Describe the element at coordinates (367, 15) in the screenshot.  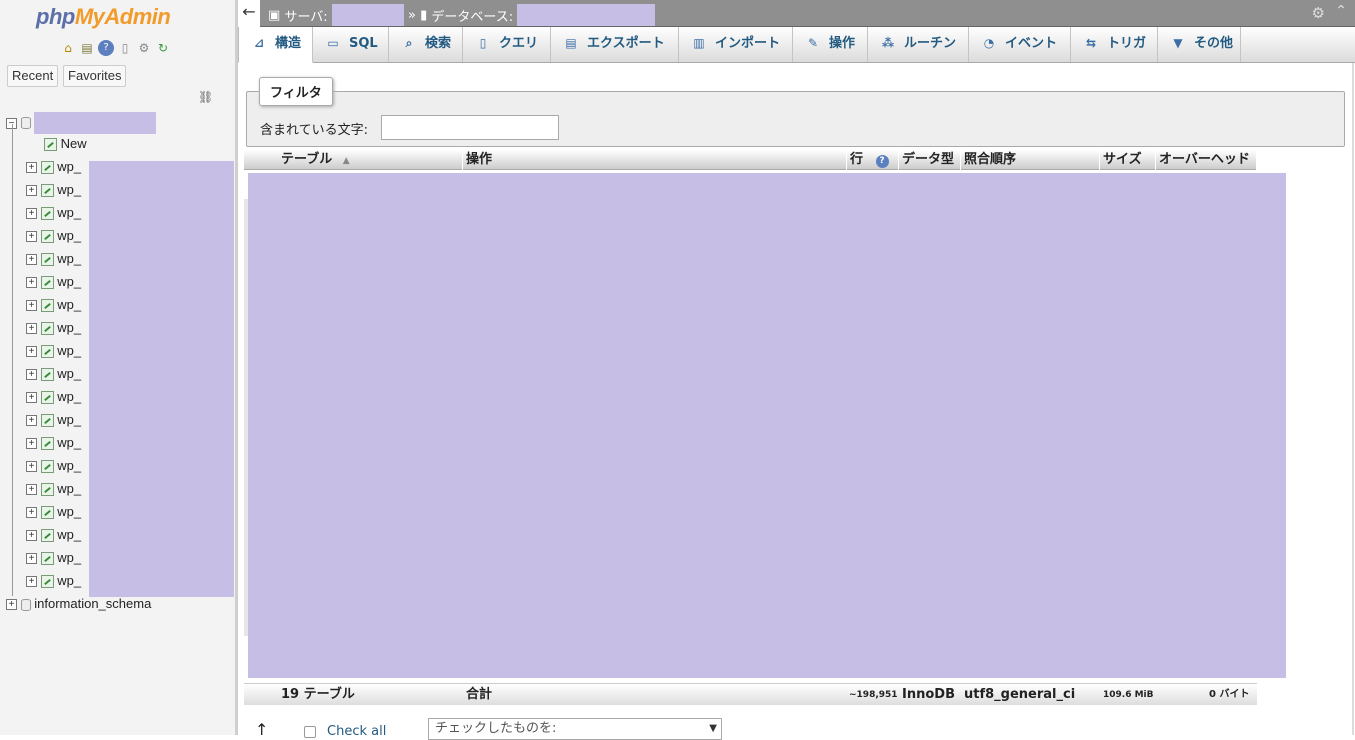
I see `redacted-server-name` at that location.